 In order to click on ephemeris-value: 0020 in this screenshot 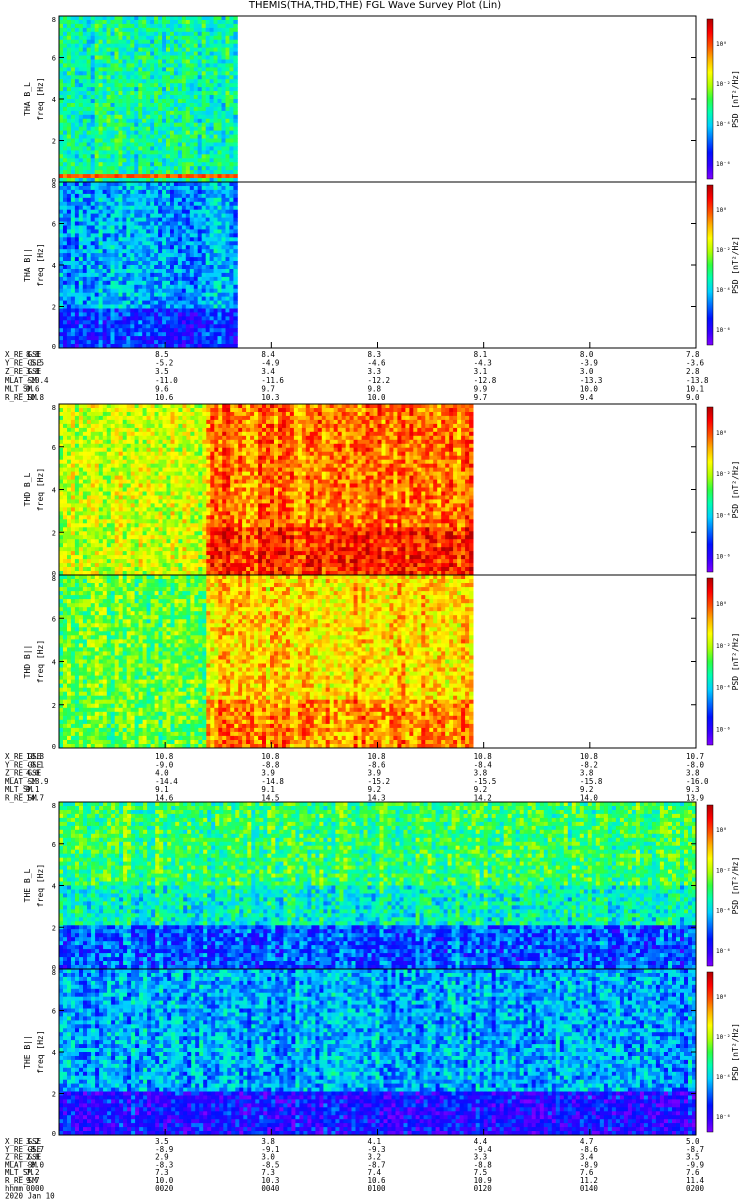, I will do `click(164, 1188)`.